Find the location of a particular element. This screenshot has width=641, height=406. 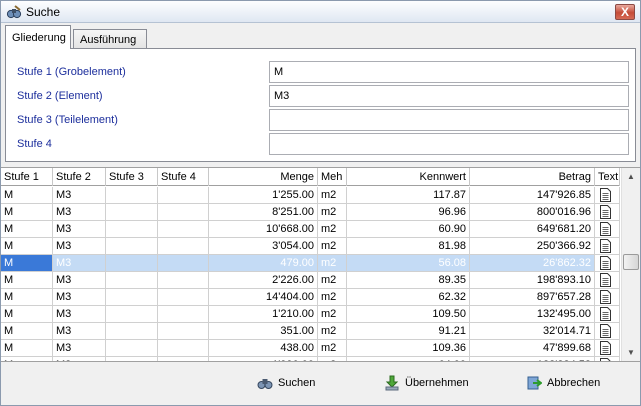

column-header-stufe2: Stufe 2 is located at coordinates (79, 177).